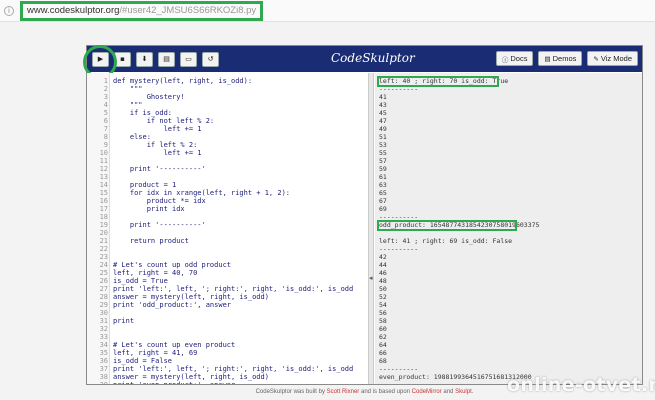 The width and height of the screenshot is (655, 400). Describe the element at coordinates (383, 345) in the screenshot. I see `output-line: 64` at that location.